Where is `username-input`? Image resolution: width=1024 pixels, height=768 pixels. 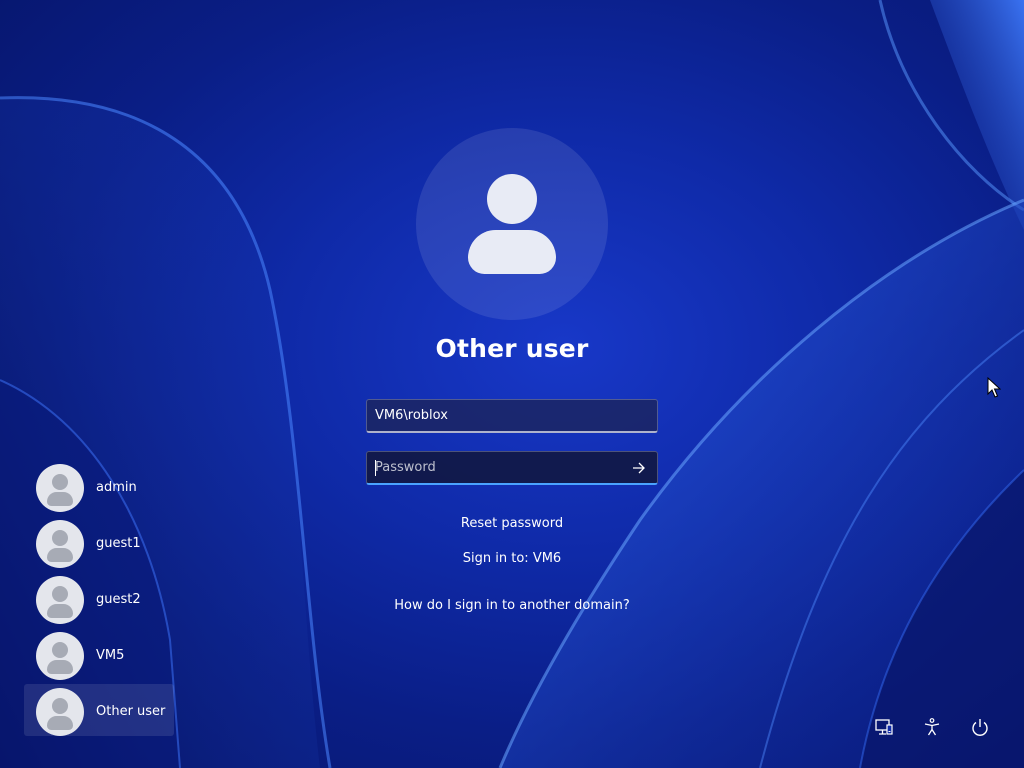
username-input is located at coordinates (500, 415).